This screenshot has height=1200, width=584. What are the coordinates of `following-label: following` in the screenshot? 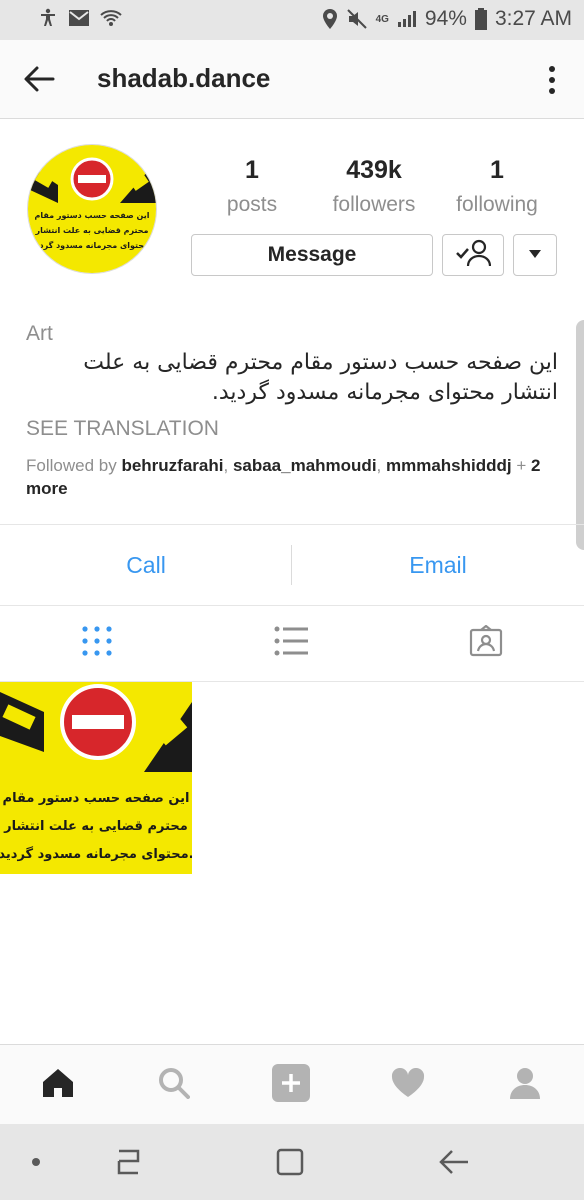 It's located at (497, 204).